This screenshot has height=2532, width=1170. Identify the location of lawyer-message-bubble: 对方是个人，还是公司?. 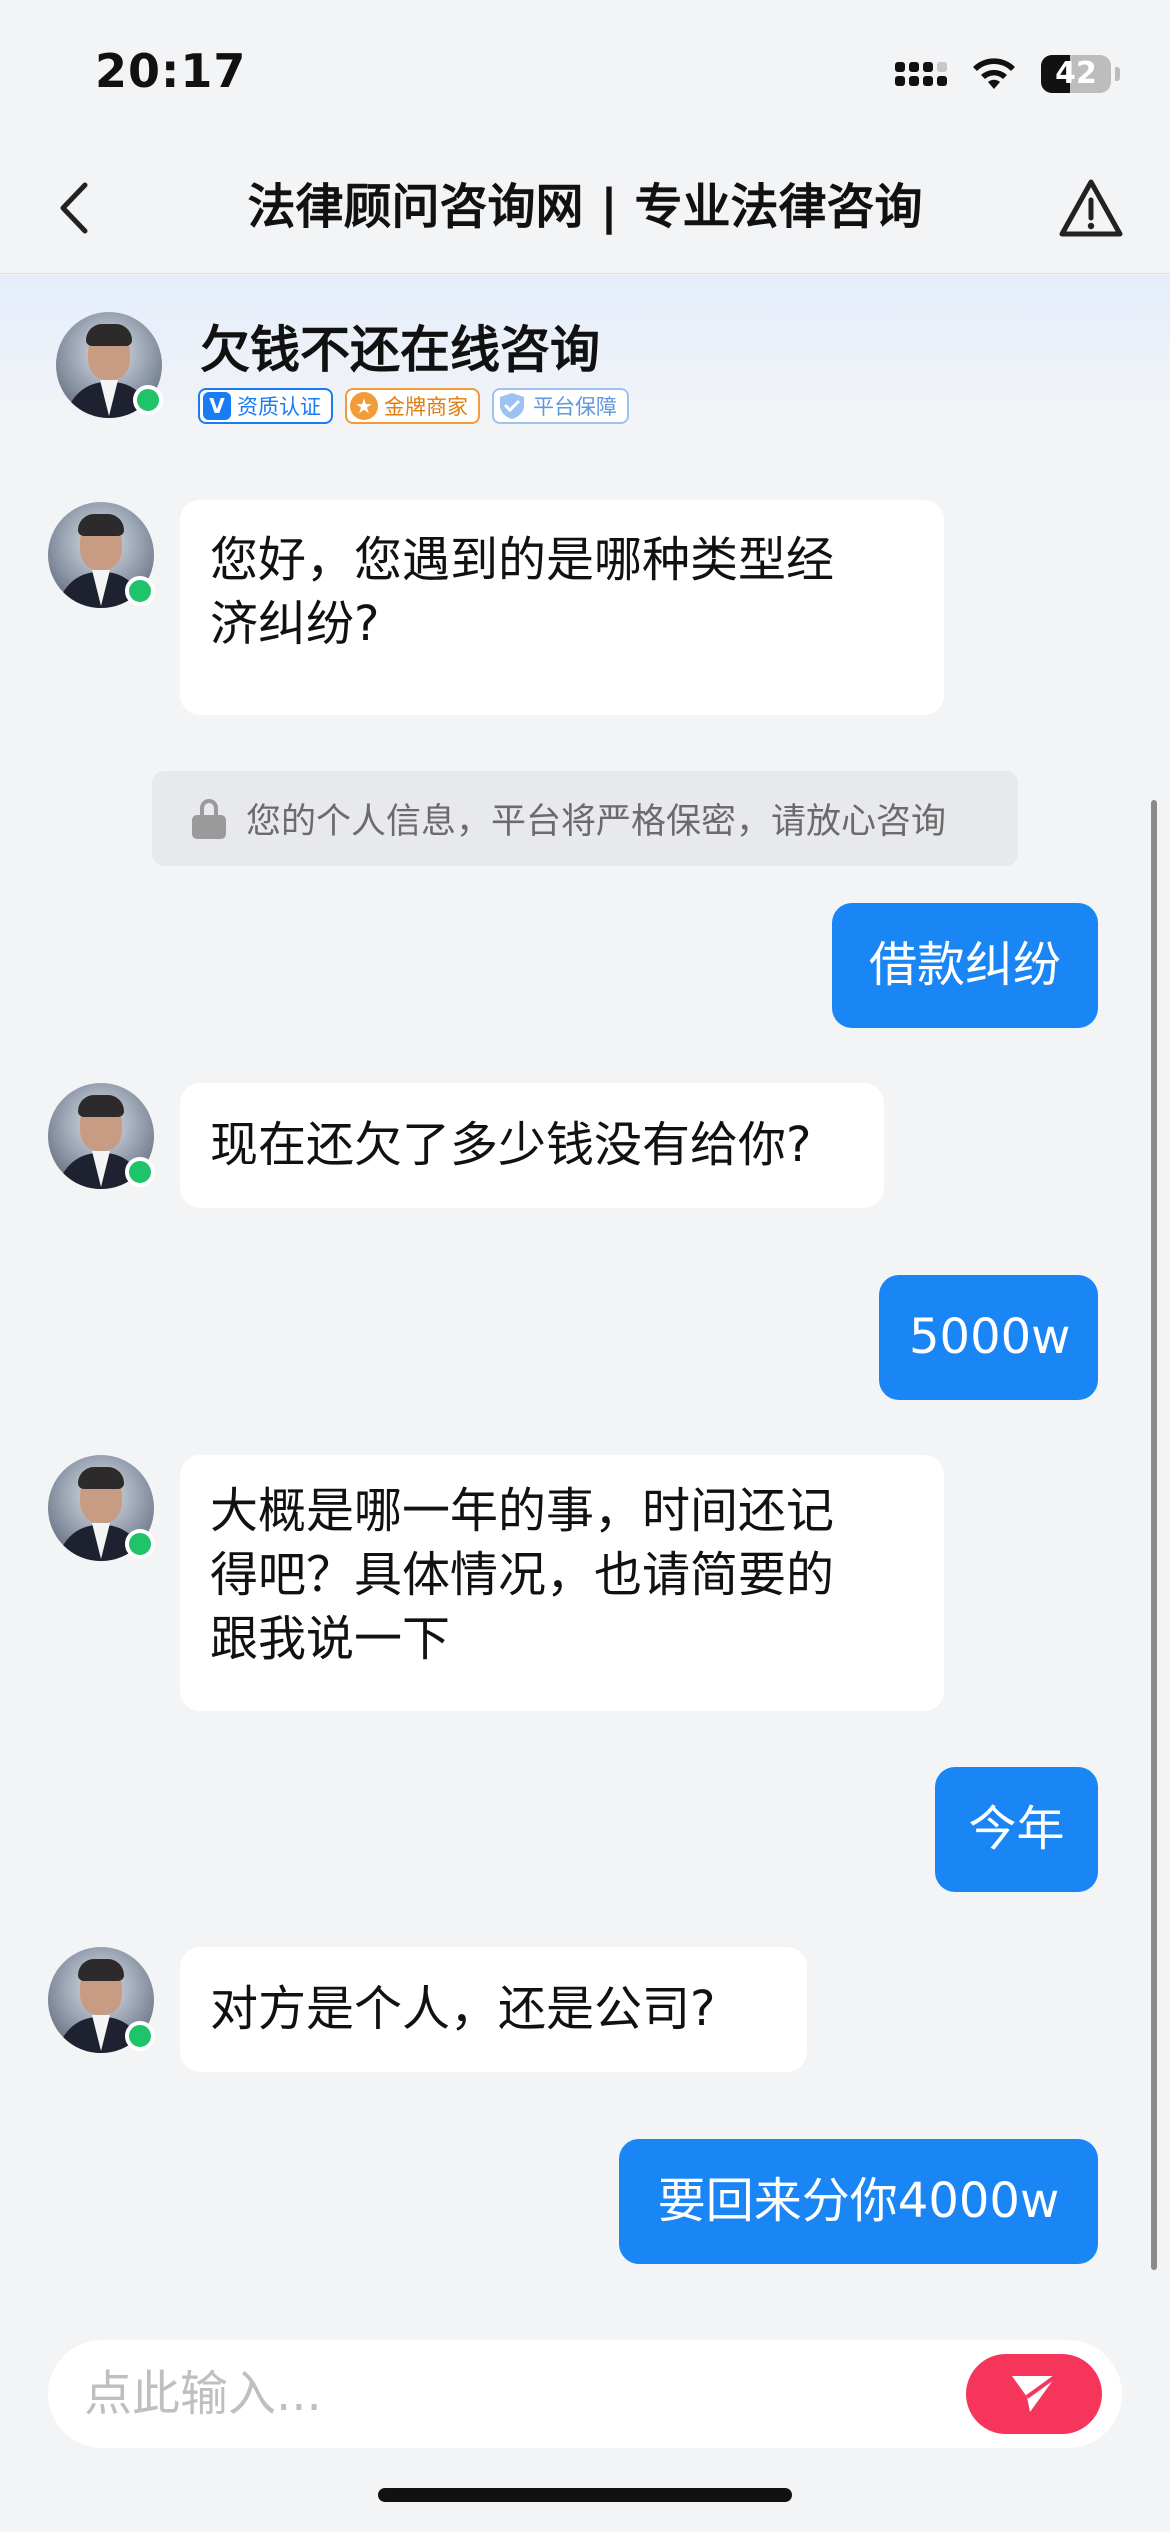
(493, 2009).